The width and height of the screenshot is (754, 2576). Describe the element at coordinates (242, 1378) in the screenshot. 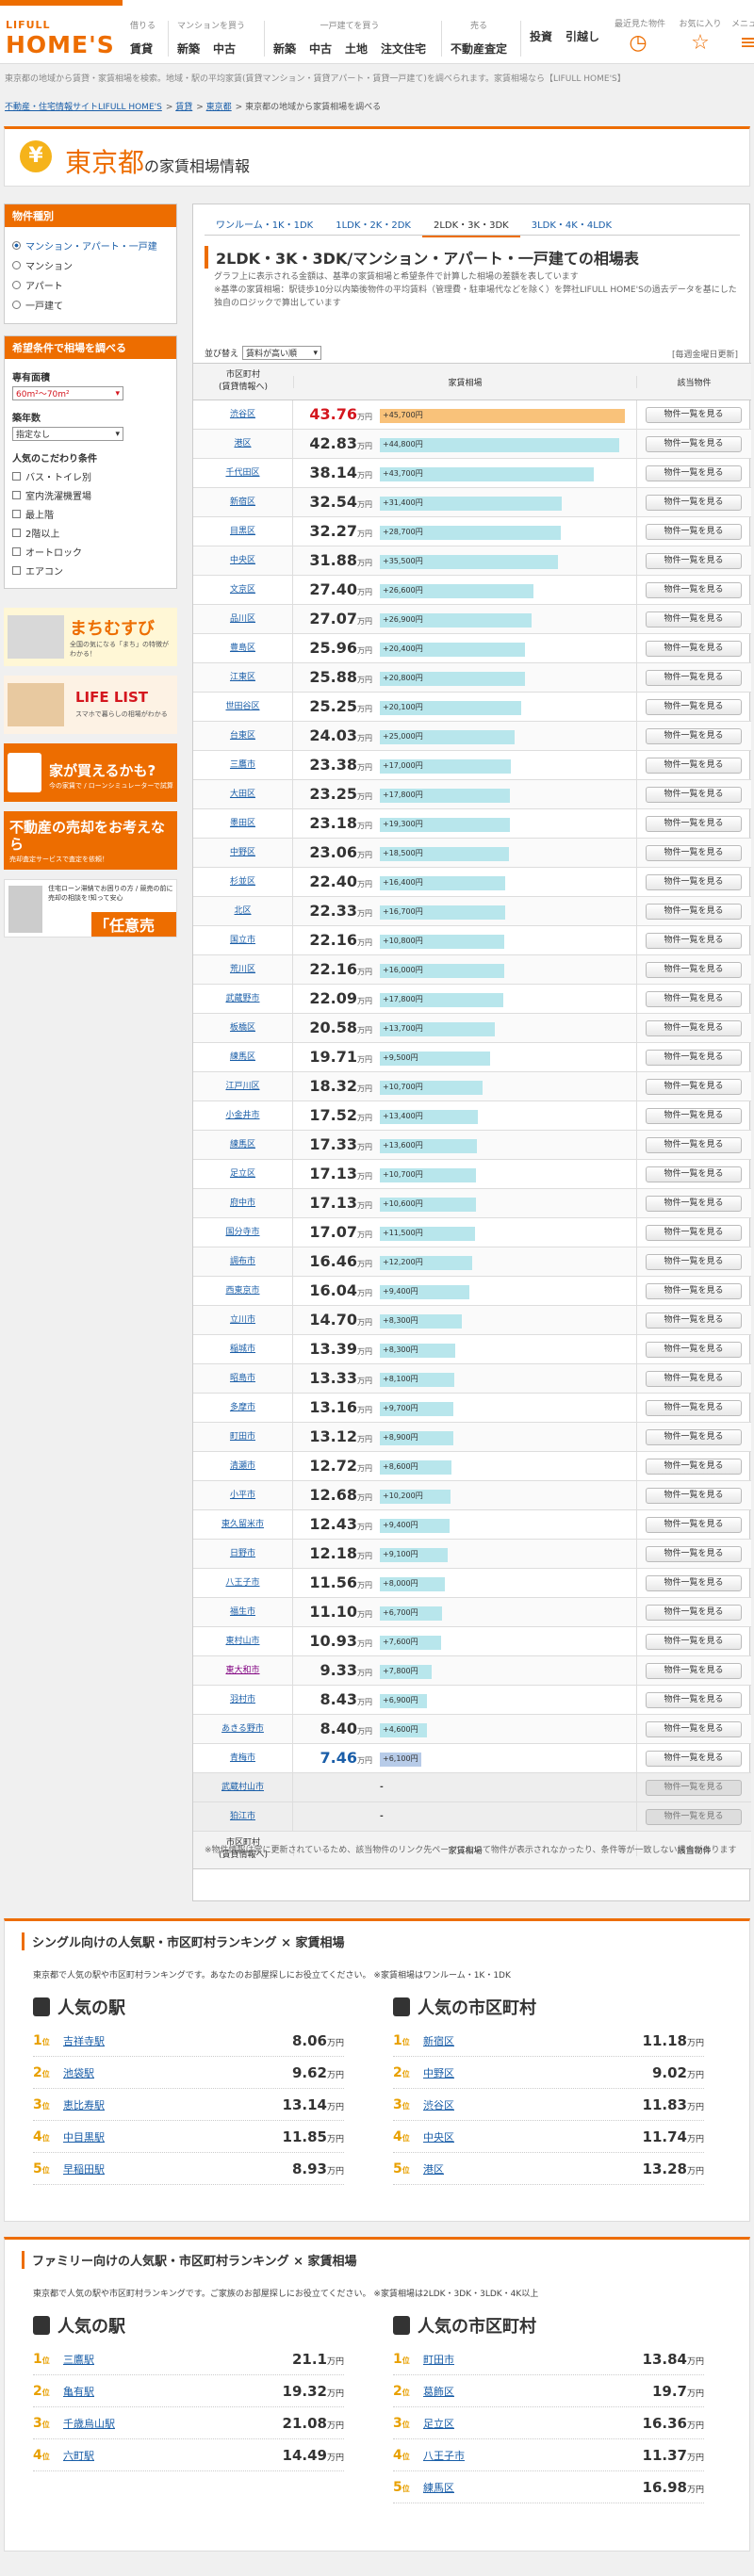

I see `city-link: 昭島市` at that location.